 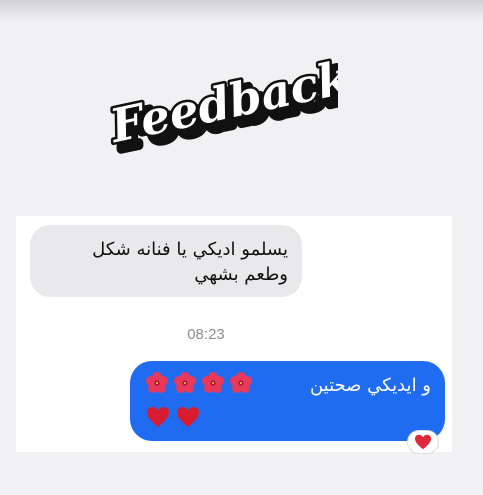 I want to click on top-bar, so click(x=241, y=11).